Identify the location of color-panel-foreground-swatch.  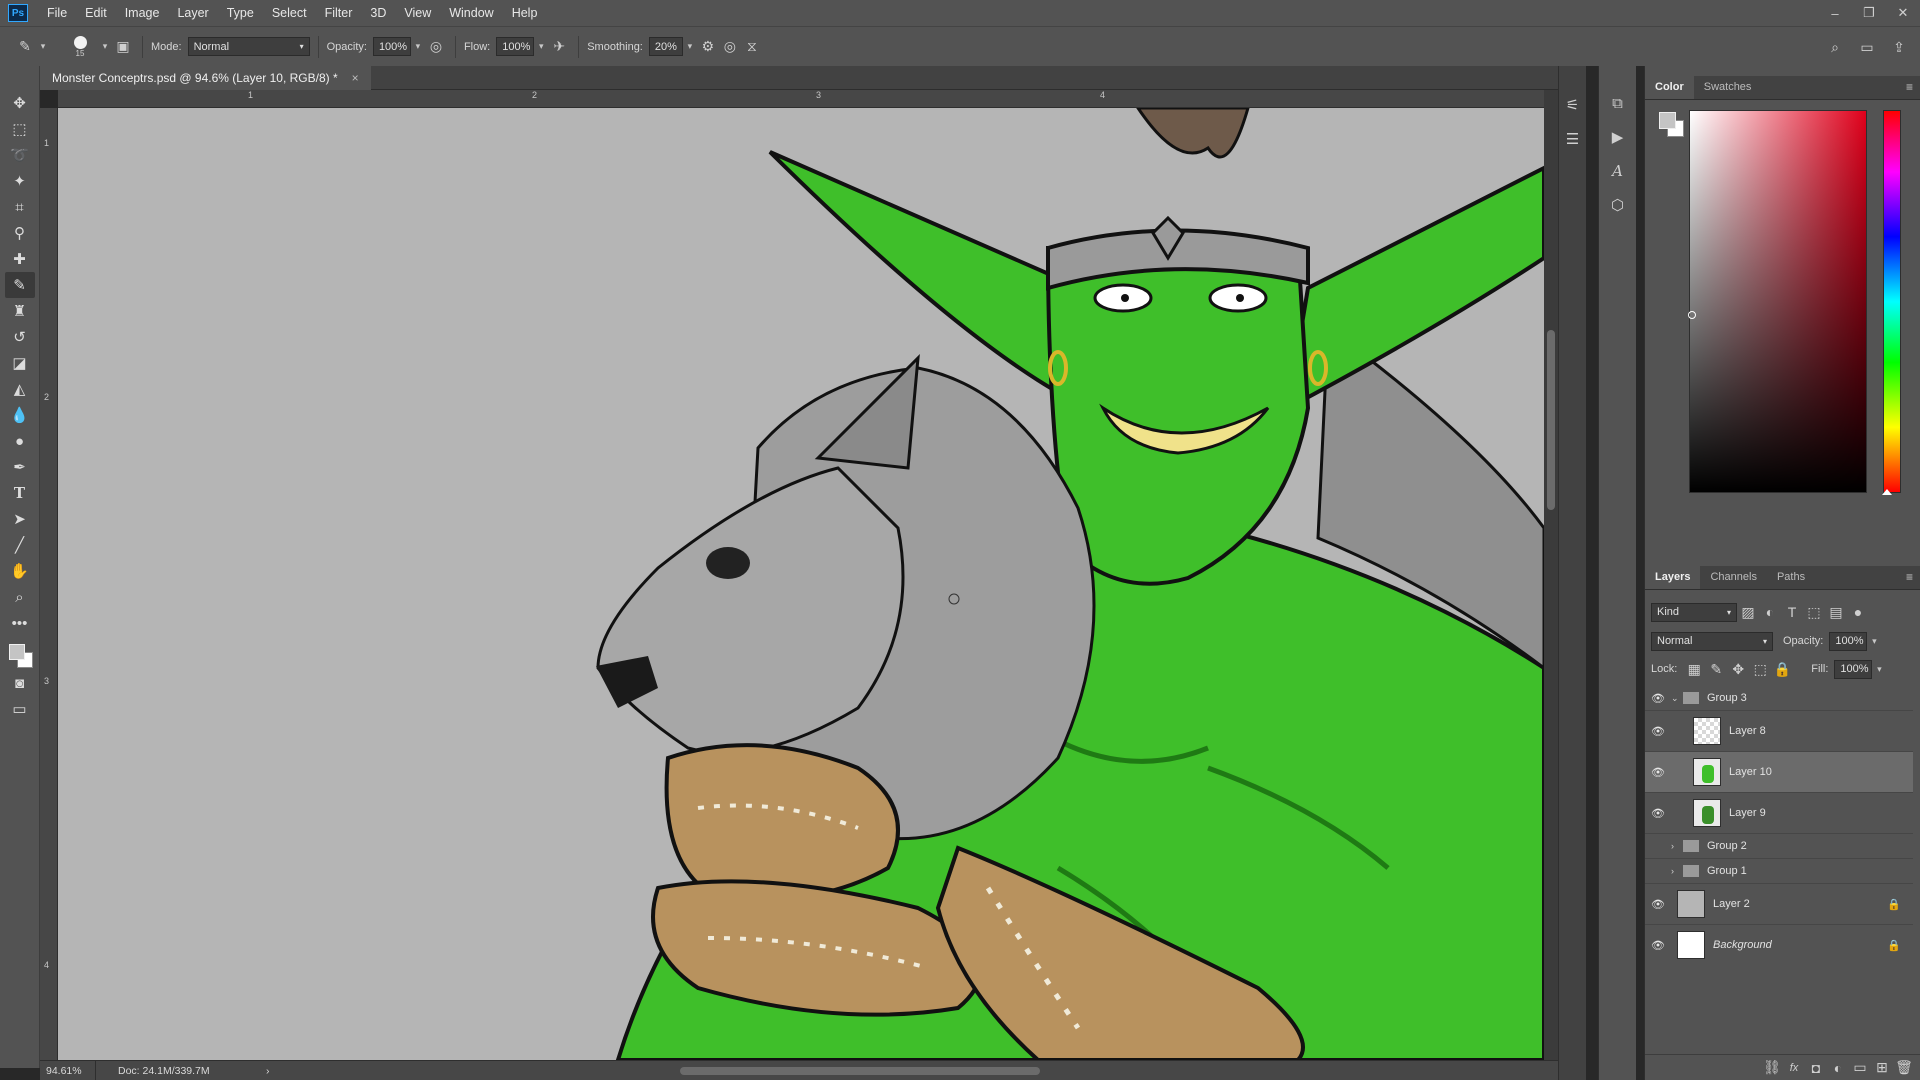
(1667, 120).